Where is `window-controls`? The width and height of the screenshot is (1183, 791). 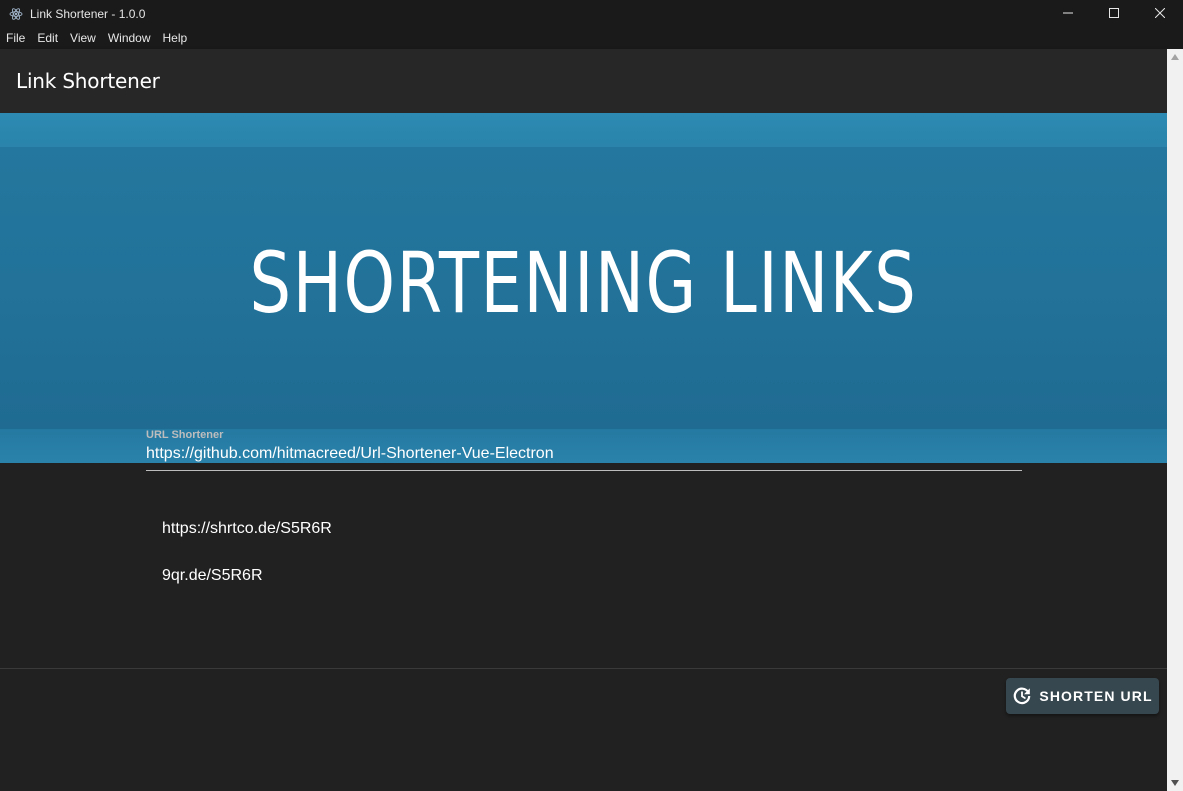 window-controls is located at coordinates (1114, 14).